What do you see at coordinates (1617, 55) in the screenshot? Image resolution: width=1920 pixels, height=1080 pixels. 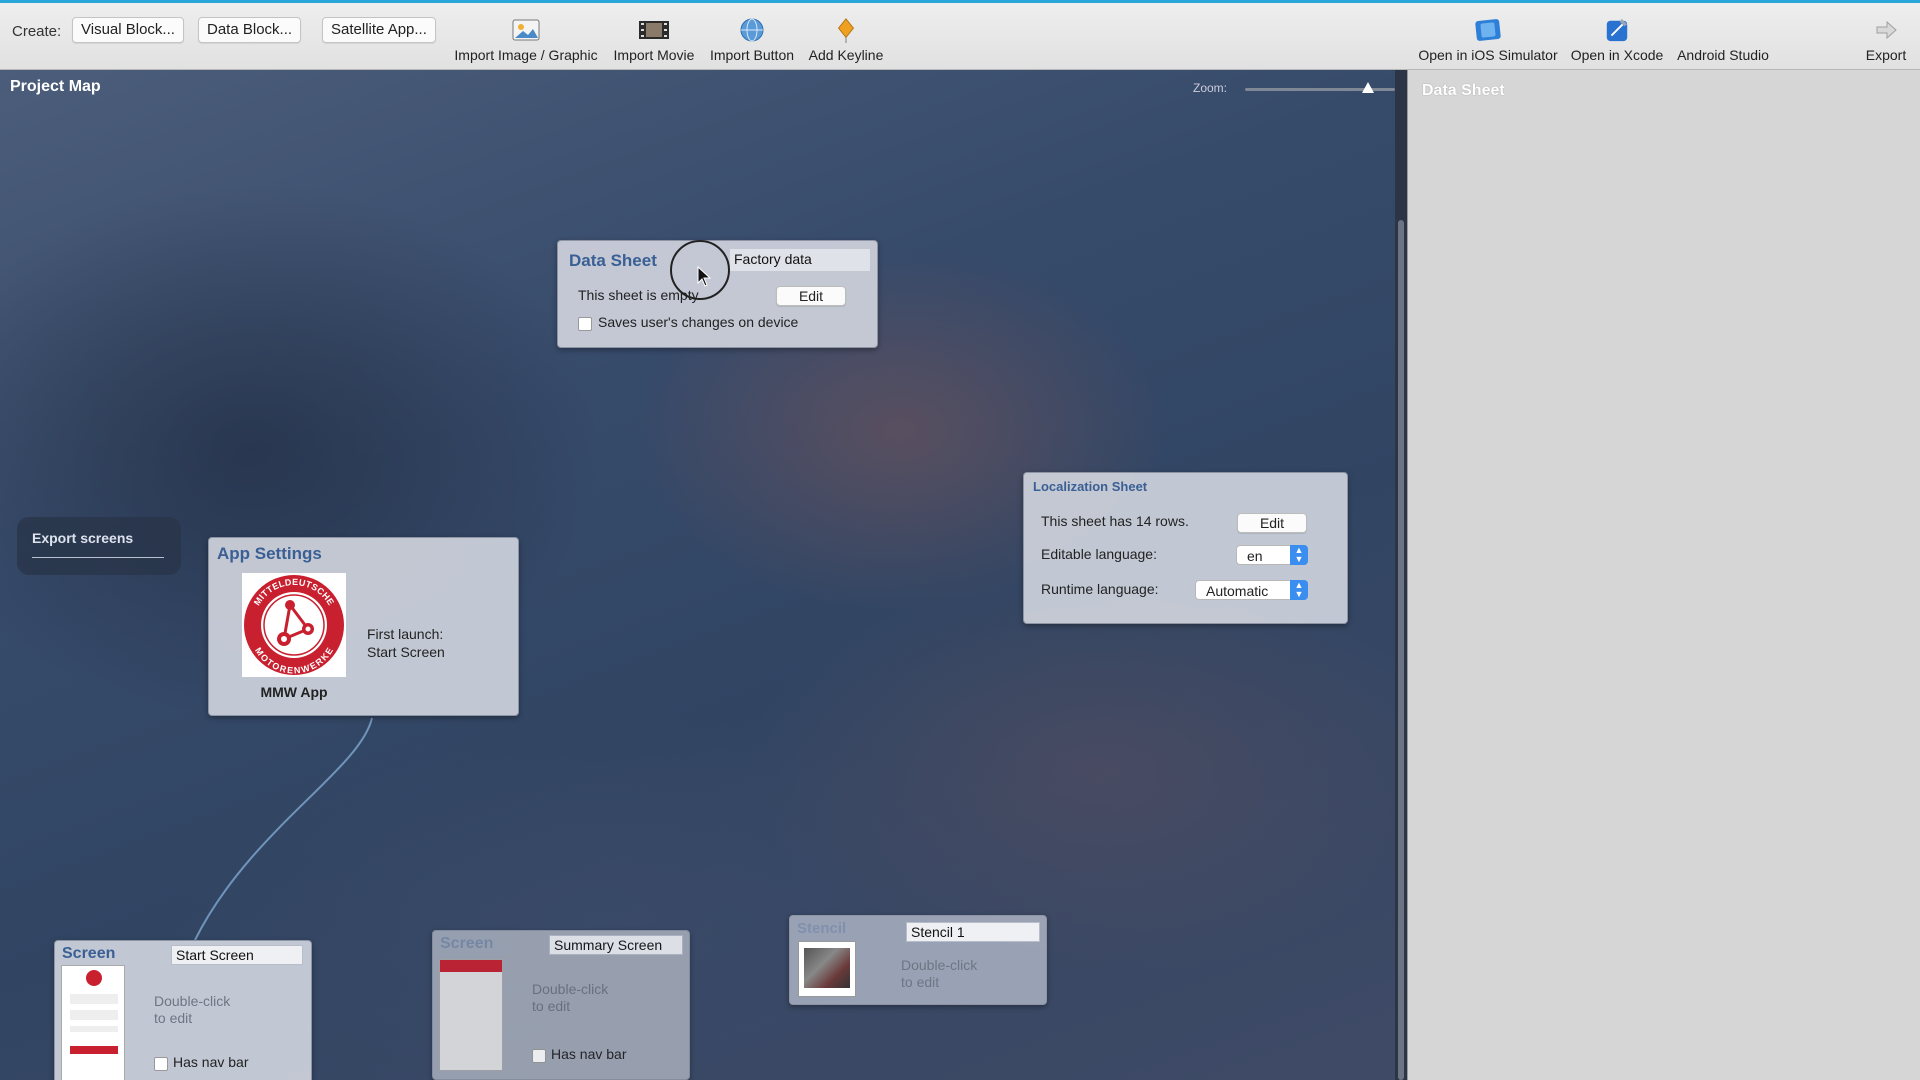 I see `xcode-label: Open in Xcode` at bounding box center [1617, 55].